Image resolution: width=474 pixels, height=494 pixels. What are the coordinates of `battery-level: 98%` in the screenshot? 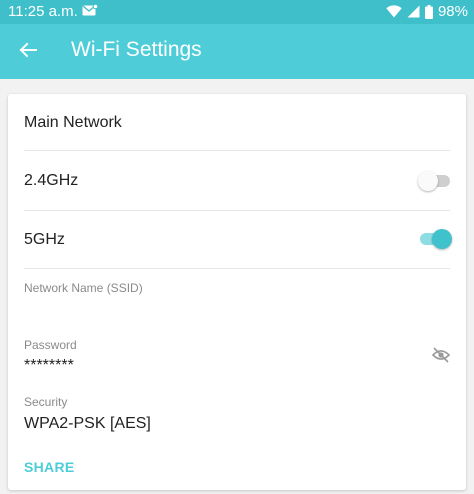 It's located at (452, 11).